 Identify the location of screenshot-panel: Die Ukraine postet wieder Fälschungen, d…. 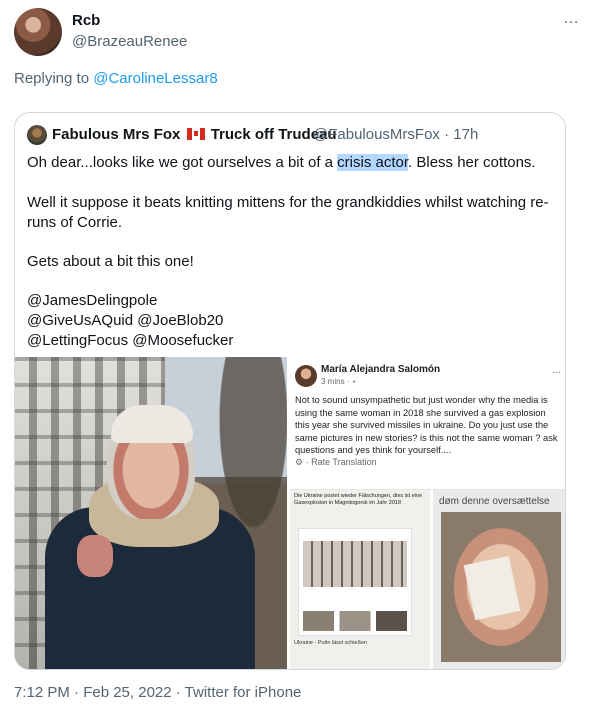
(360, 579).